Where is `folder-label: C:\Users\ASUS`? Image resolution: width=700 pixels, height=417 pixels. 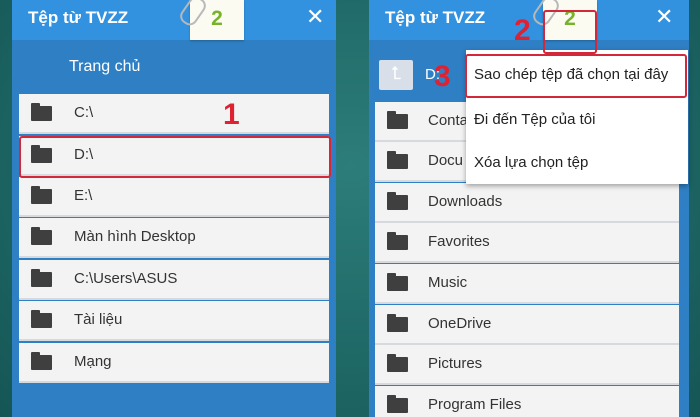 folder-label: C:\Users\ASUS is located at coordinates (126, 278).